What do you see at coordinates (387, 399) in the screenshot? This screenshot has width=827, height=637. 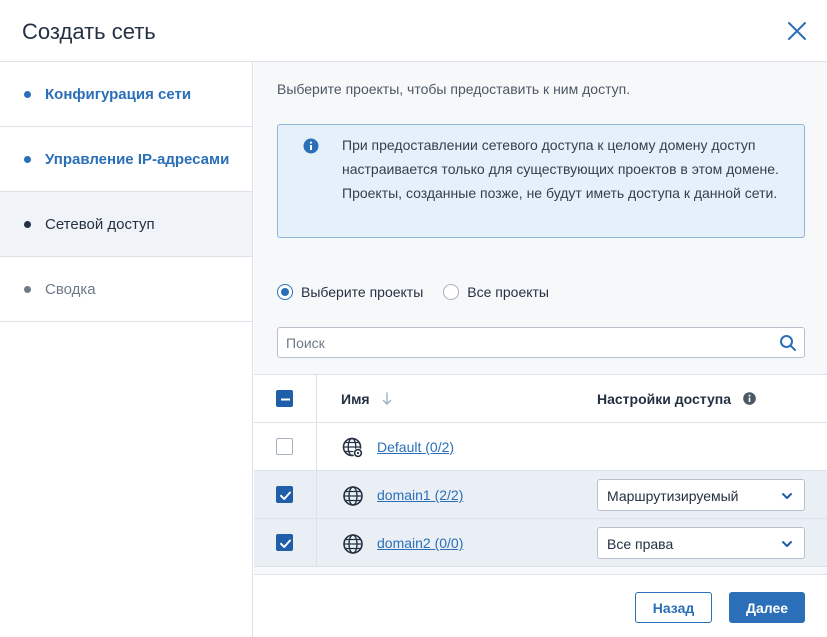 I see `sort-arrow-down-icon` at bounding box center [387, 399].